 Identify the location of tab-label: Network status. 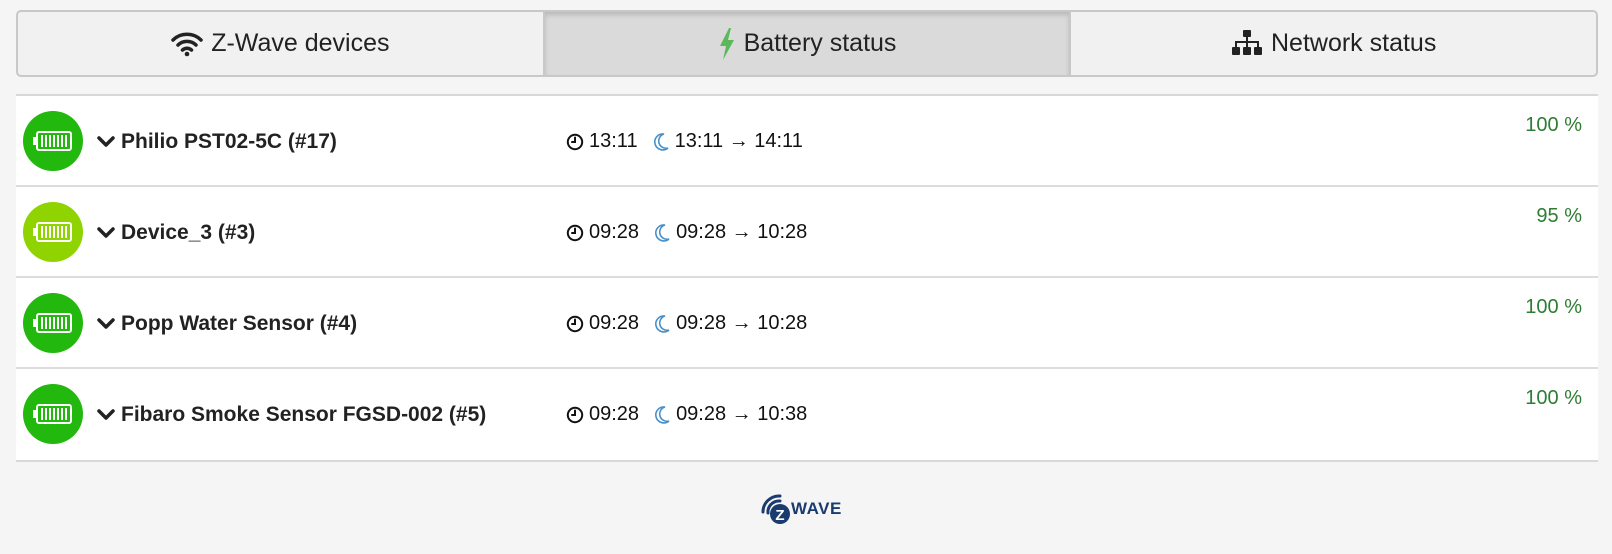
(1354, 43).